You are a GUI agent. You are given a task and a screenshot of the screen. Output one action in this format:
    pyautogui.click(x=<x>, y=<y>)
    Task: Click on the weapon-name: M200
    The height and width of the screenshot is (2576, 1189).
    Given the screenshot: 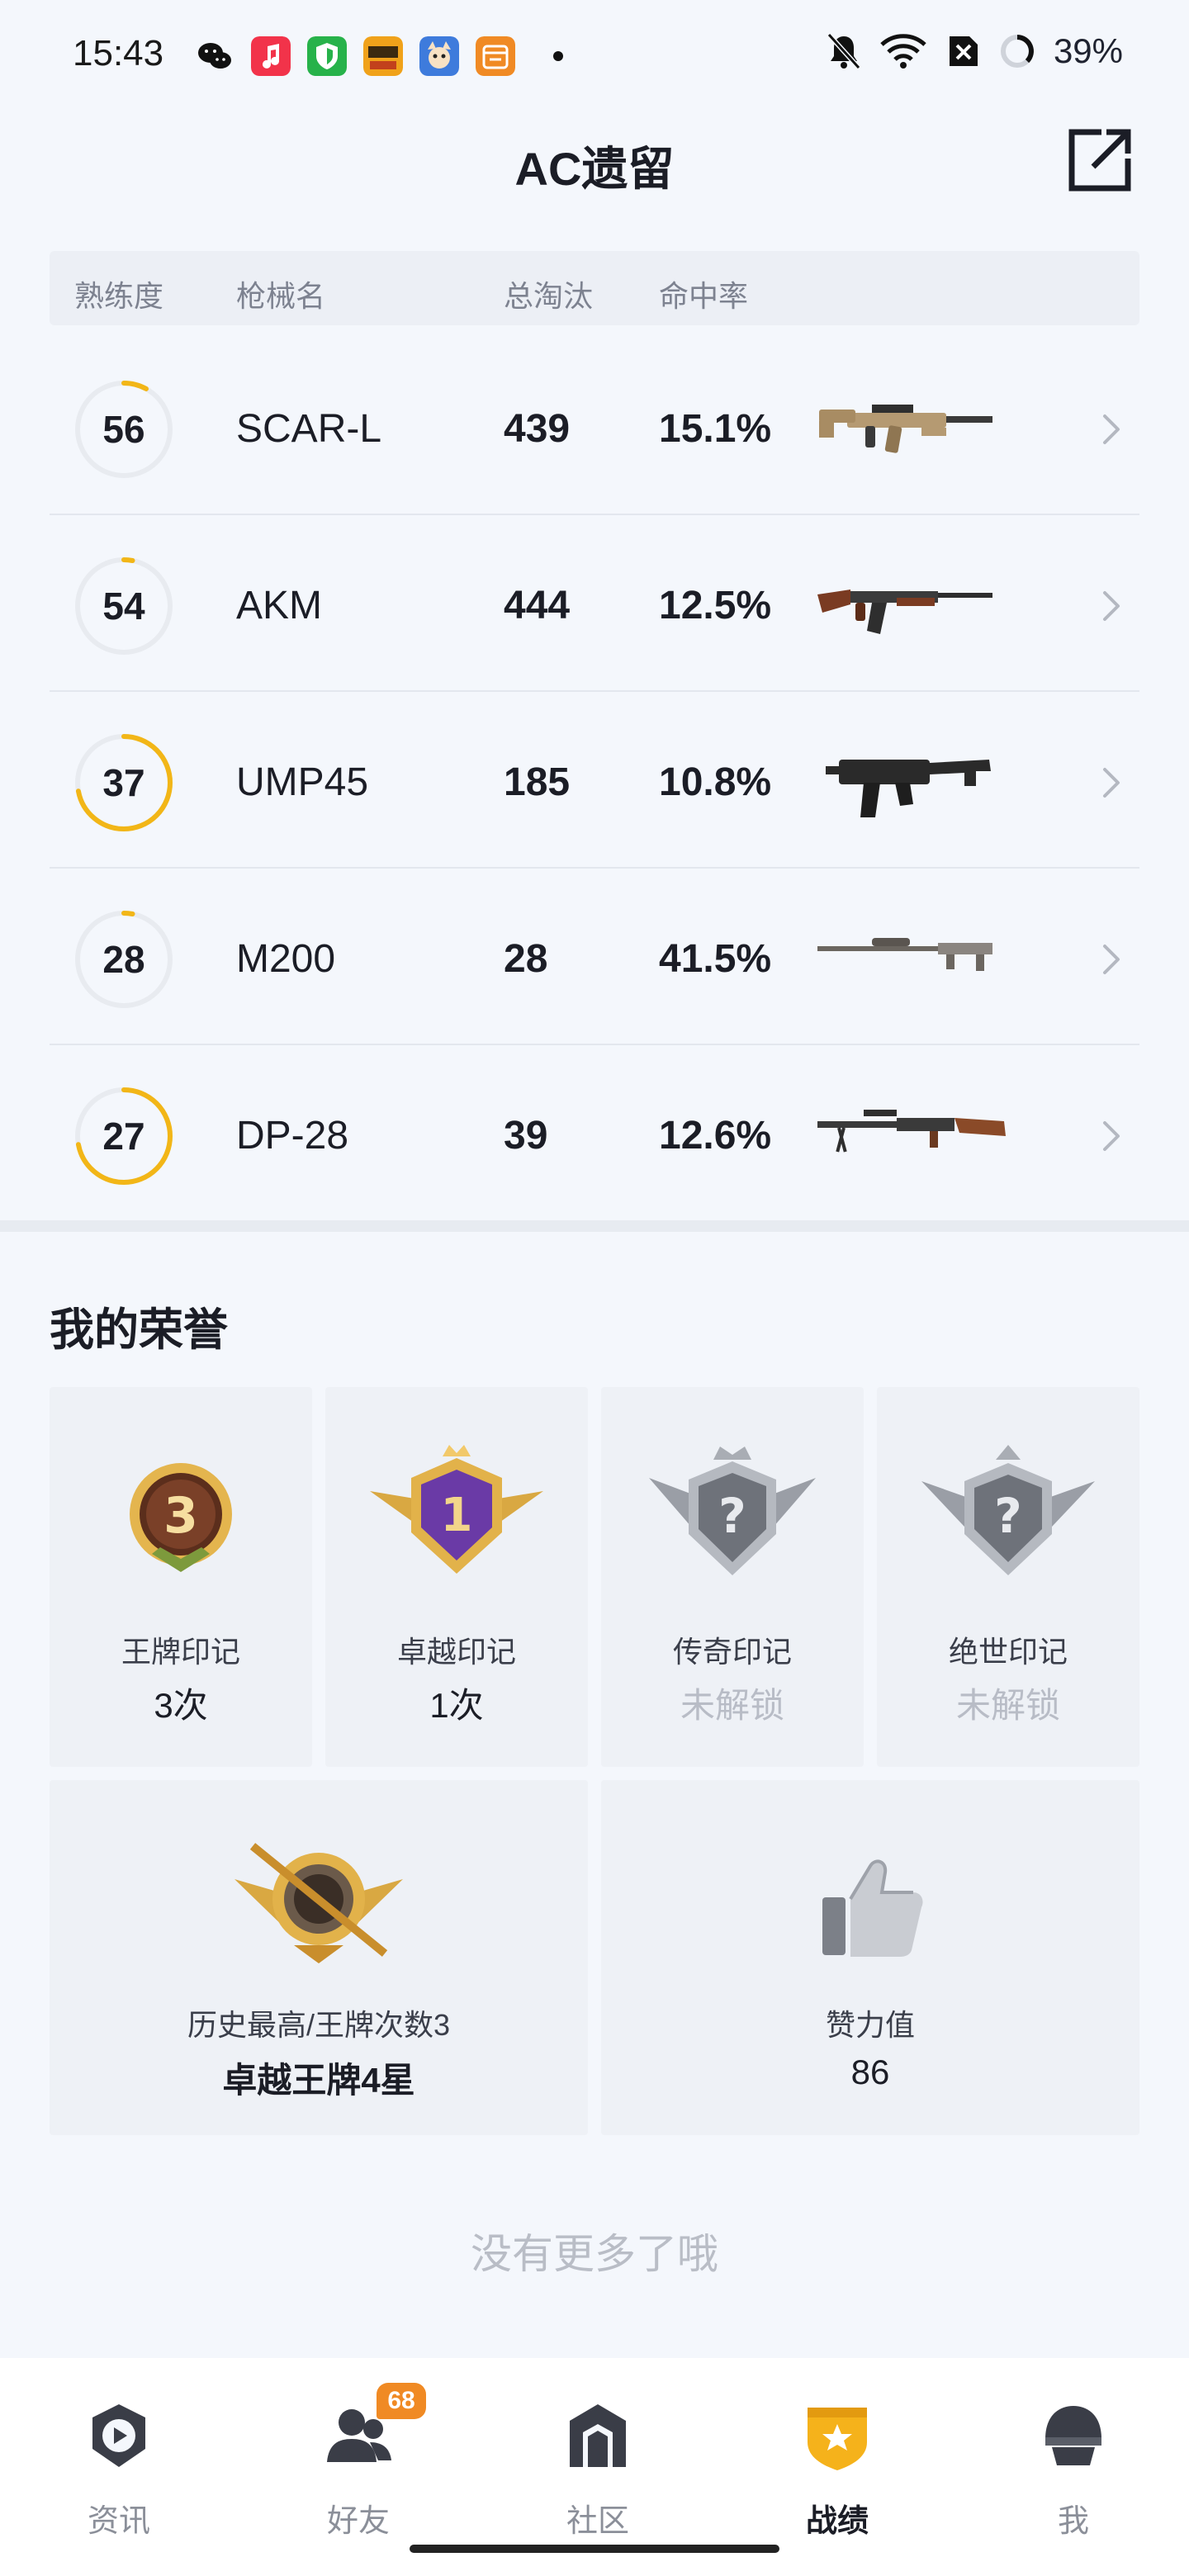 What is the action you would take?
    pyautogui.click(x=286, y=959)
    